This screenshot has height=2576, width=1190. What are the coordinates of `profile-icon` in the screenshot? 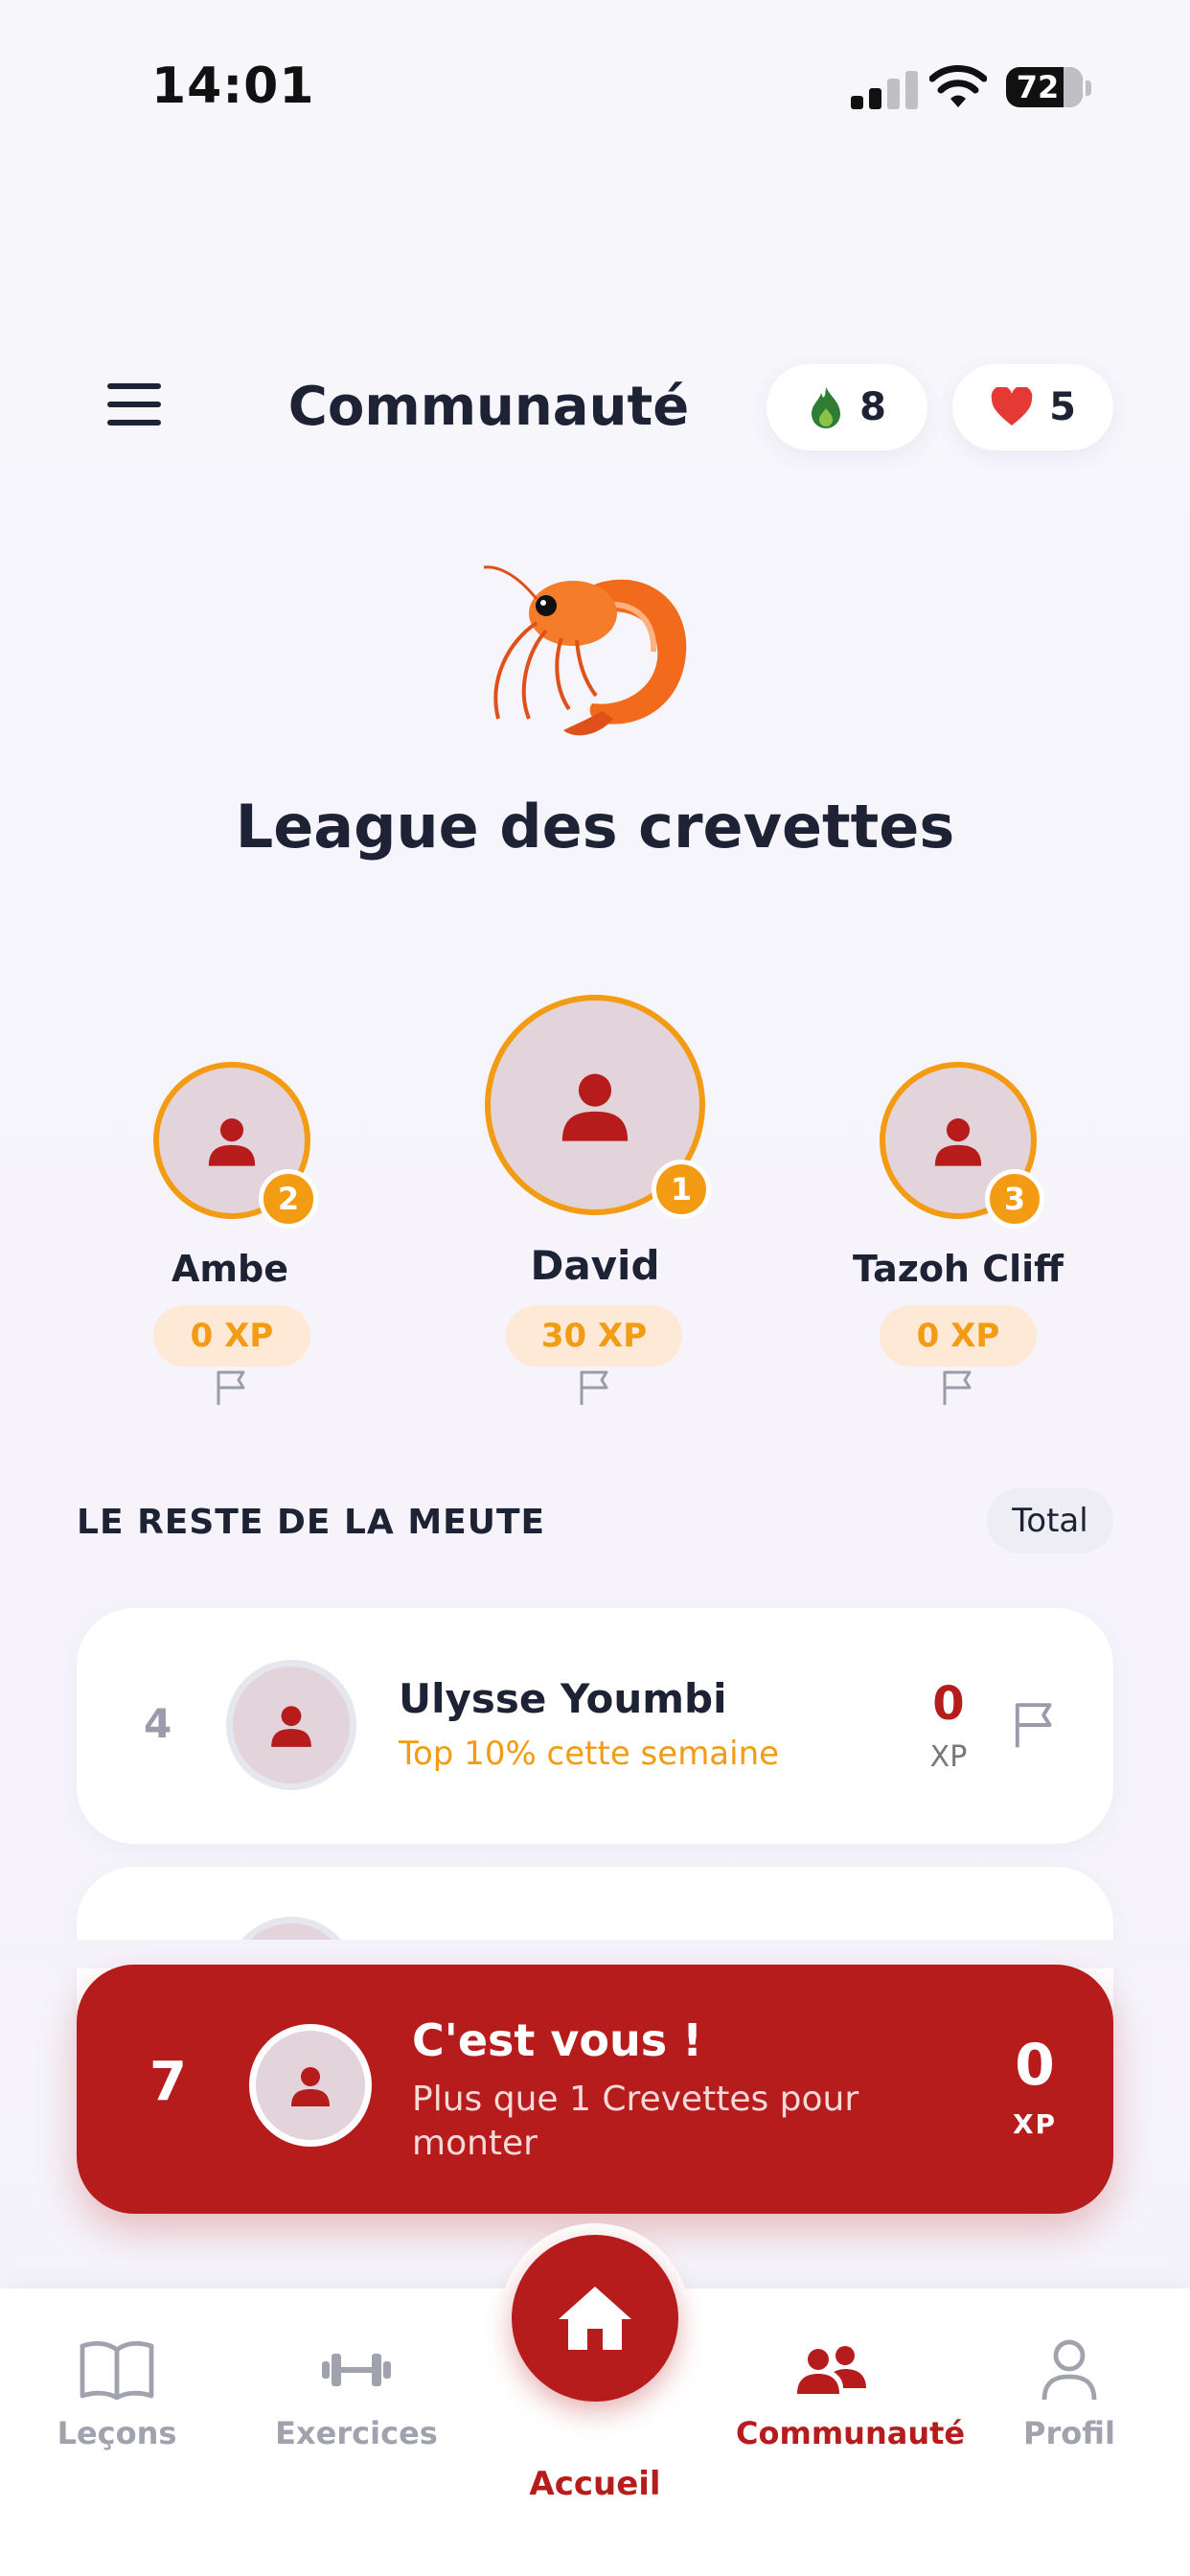 It's located at (1069, 2370).